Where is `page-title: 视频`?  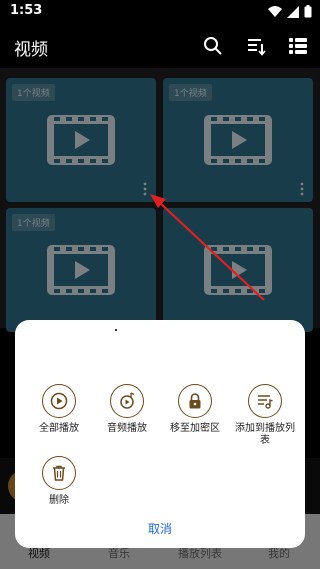
page-title: 视频 is located at coordinates (31, 50).